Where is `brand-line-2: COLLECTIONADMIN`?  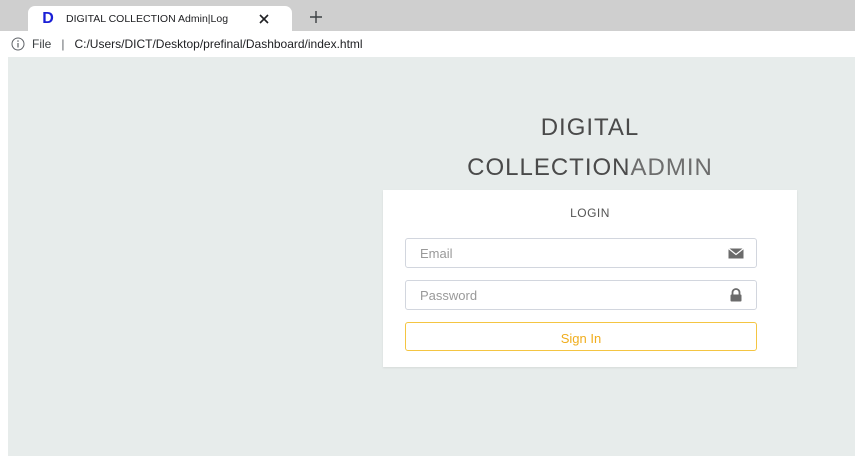
brand-line-2: COLLECTIONADMIN is located at coordinates (590, 168).